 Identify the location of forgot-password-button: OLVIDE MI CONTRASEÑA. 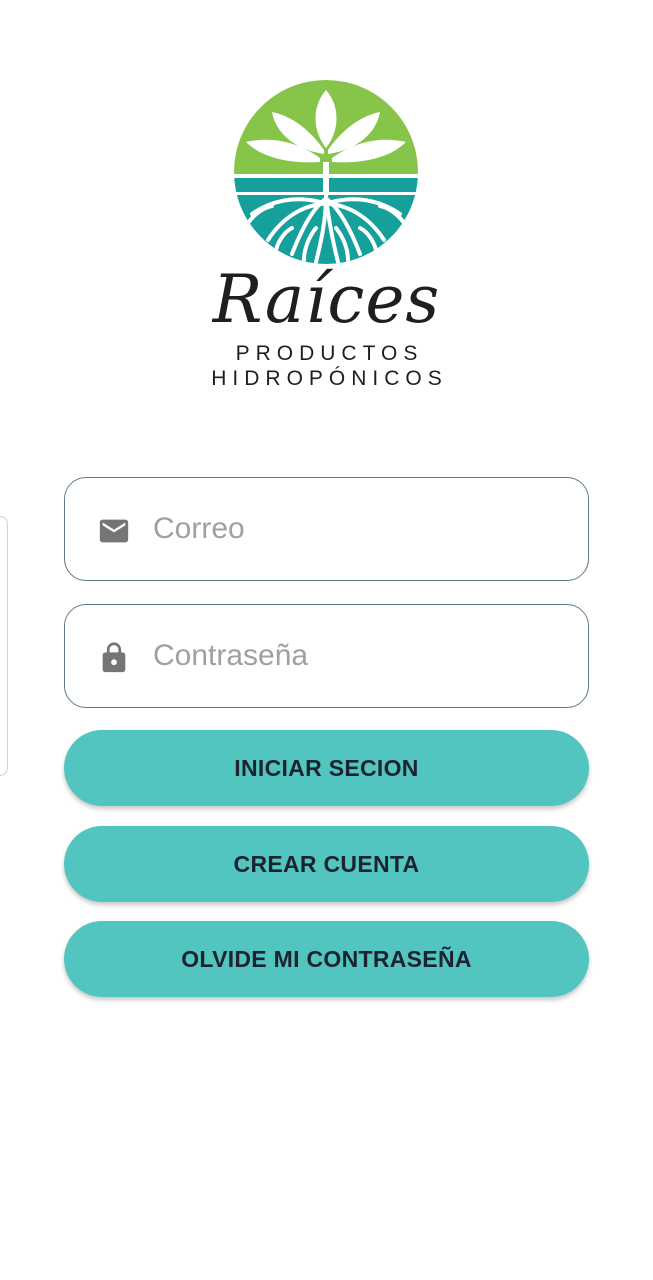
(326, 959).